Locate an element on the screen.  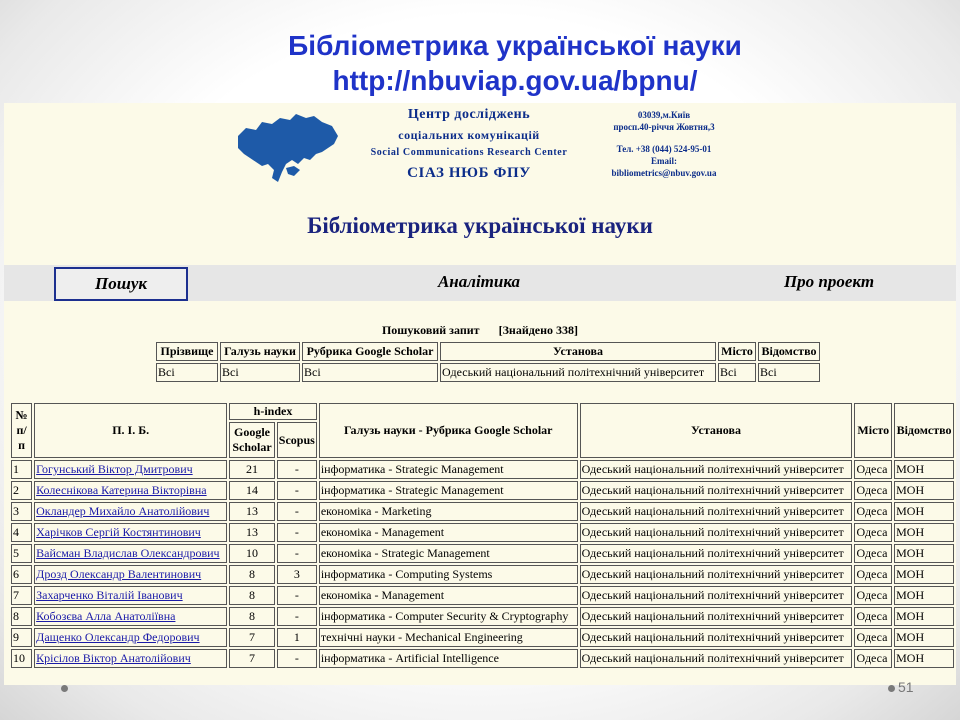
cell-field: інформатика - Computing Systems is located at coordinates (448, 574).